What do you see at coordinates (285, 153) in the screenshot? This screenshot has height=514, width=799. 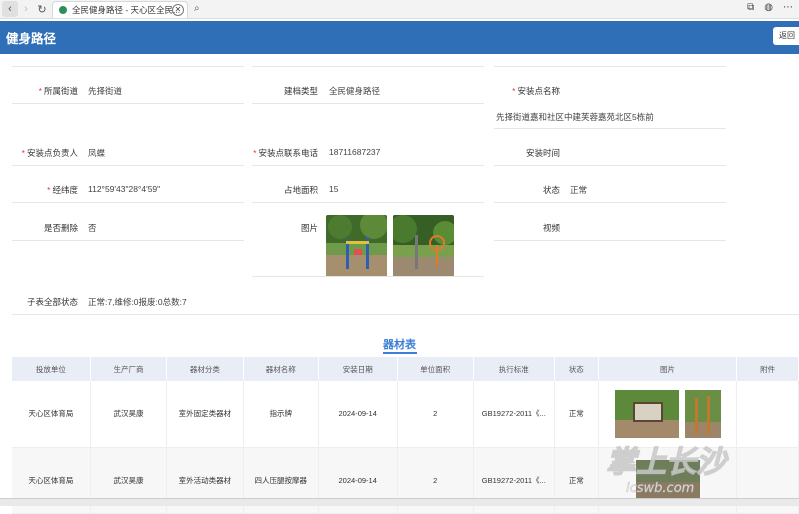 I see `phone-label: * 安装点联系电话` at bounding box center [285, 153].